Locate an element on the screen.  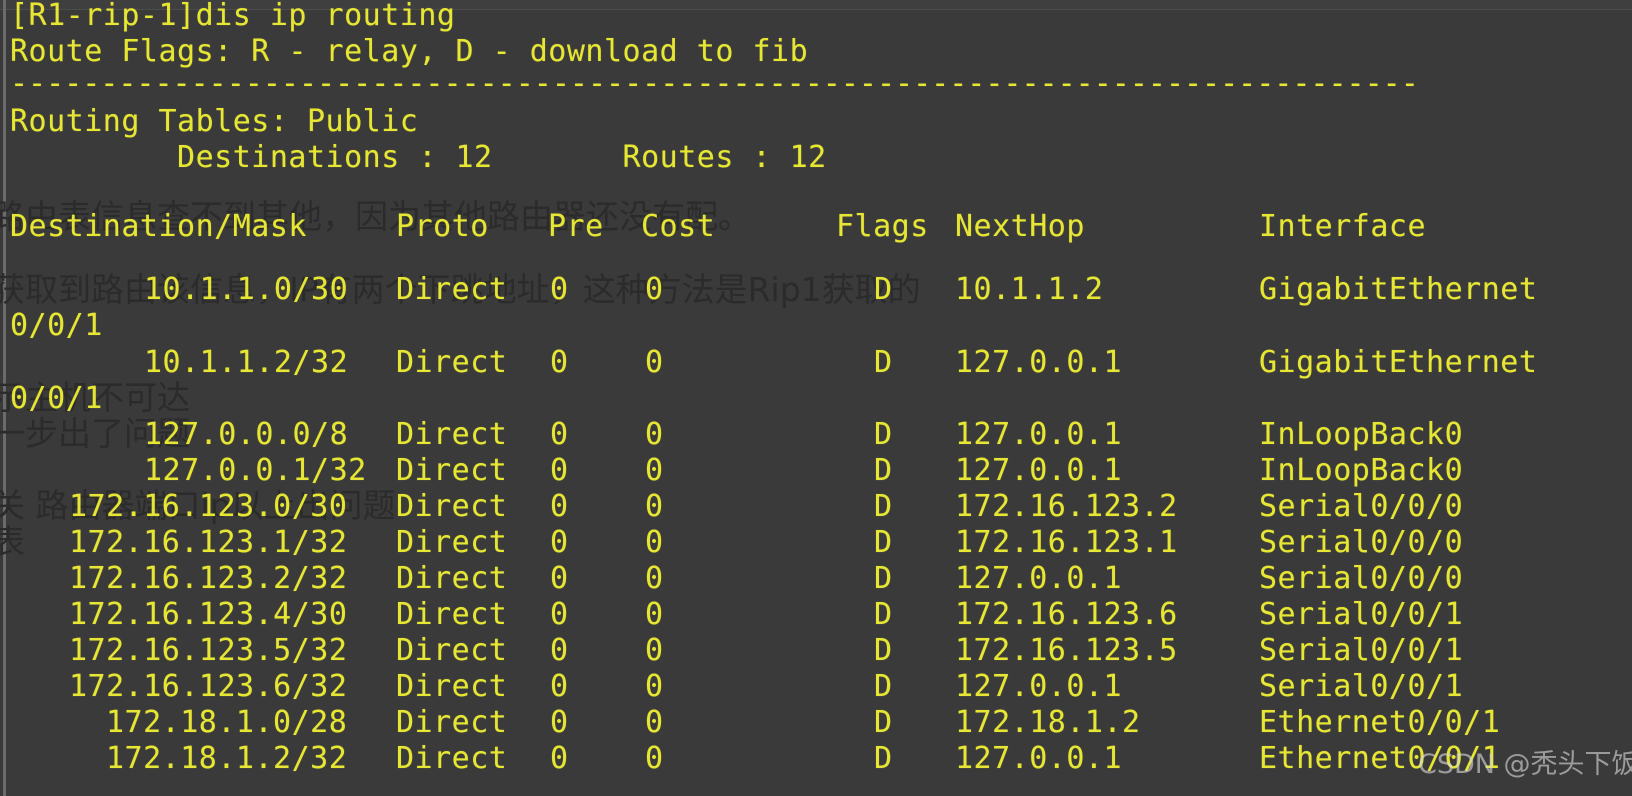
table-row: 172.16.123.5 is located at coordinates (1066, 650).